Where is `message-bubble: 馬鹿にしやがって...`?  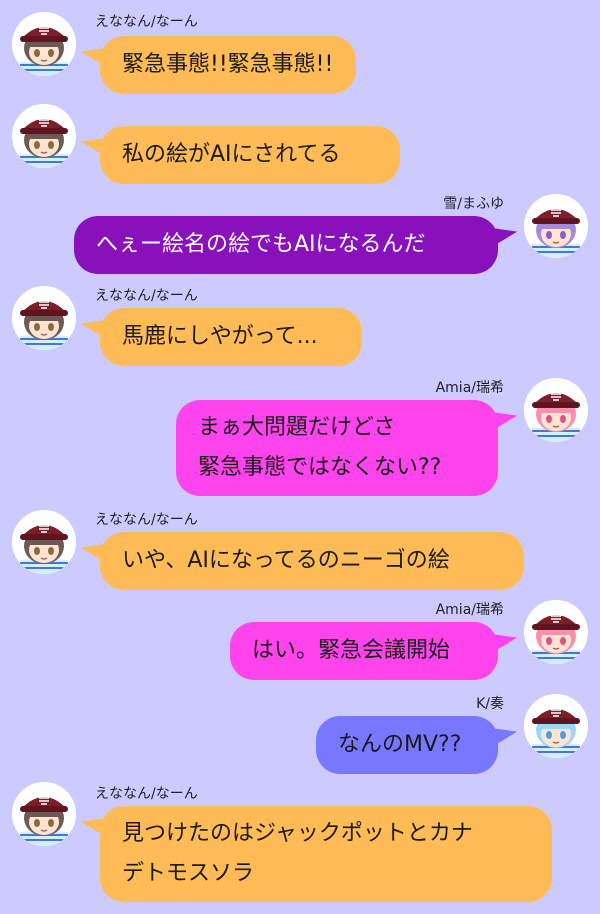 message-bubble: 馬鹿にしやがって... is located at coordinates (231, 337).